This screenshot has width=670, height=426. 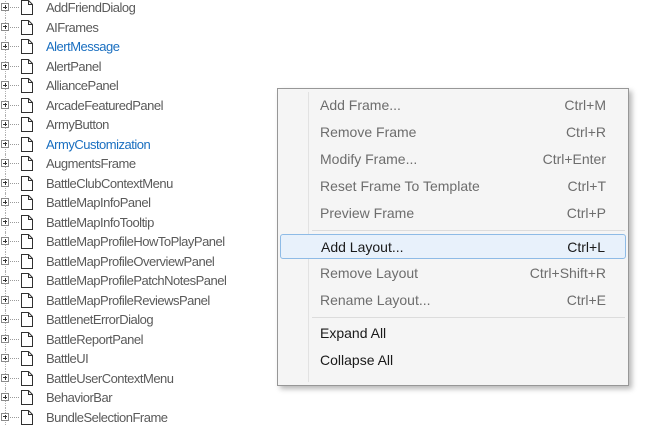 What do you see at coordinates (135, 359) in the screenshot?
I see `tree-node: BattleUI` at bounding box center [135, 359].